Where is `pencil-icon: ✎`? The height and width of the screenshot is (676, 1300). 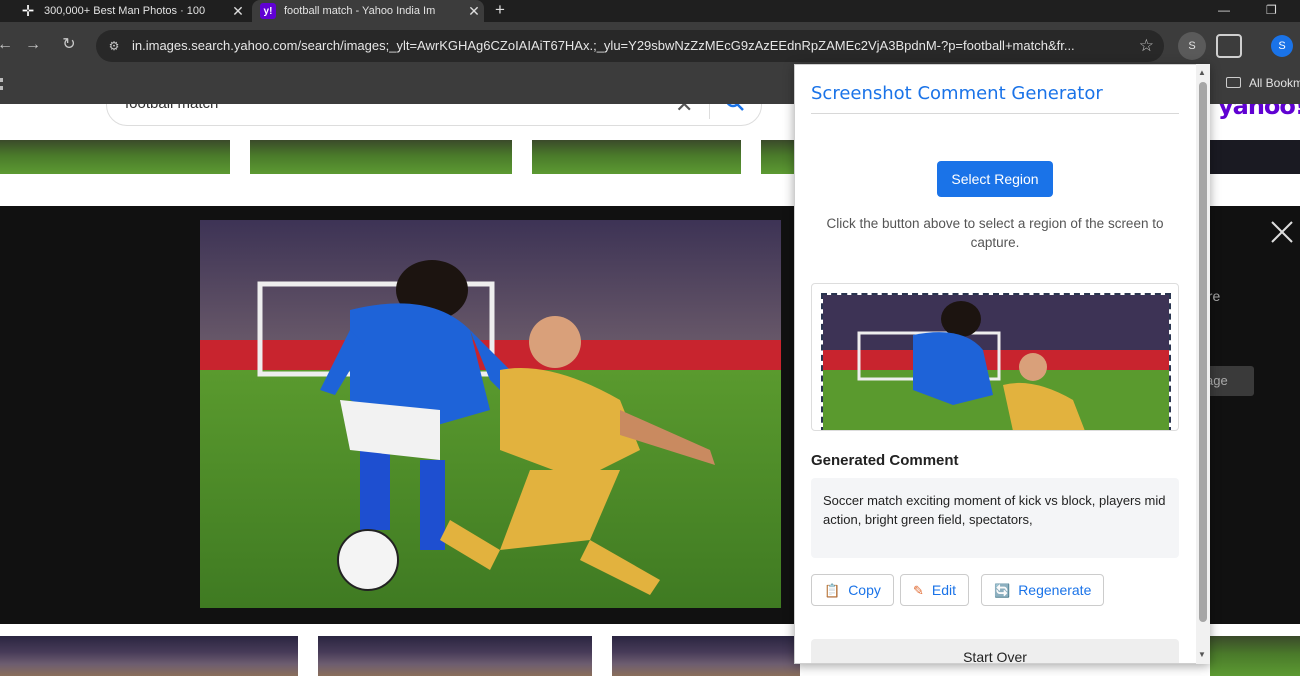
pencil-icon: ✎ is located at coordinates (918, 590).